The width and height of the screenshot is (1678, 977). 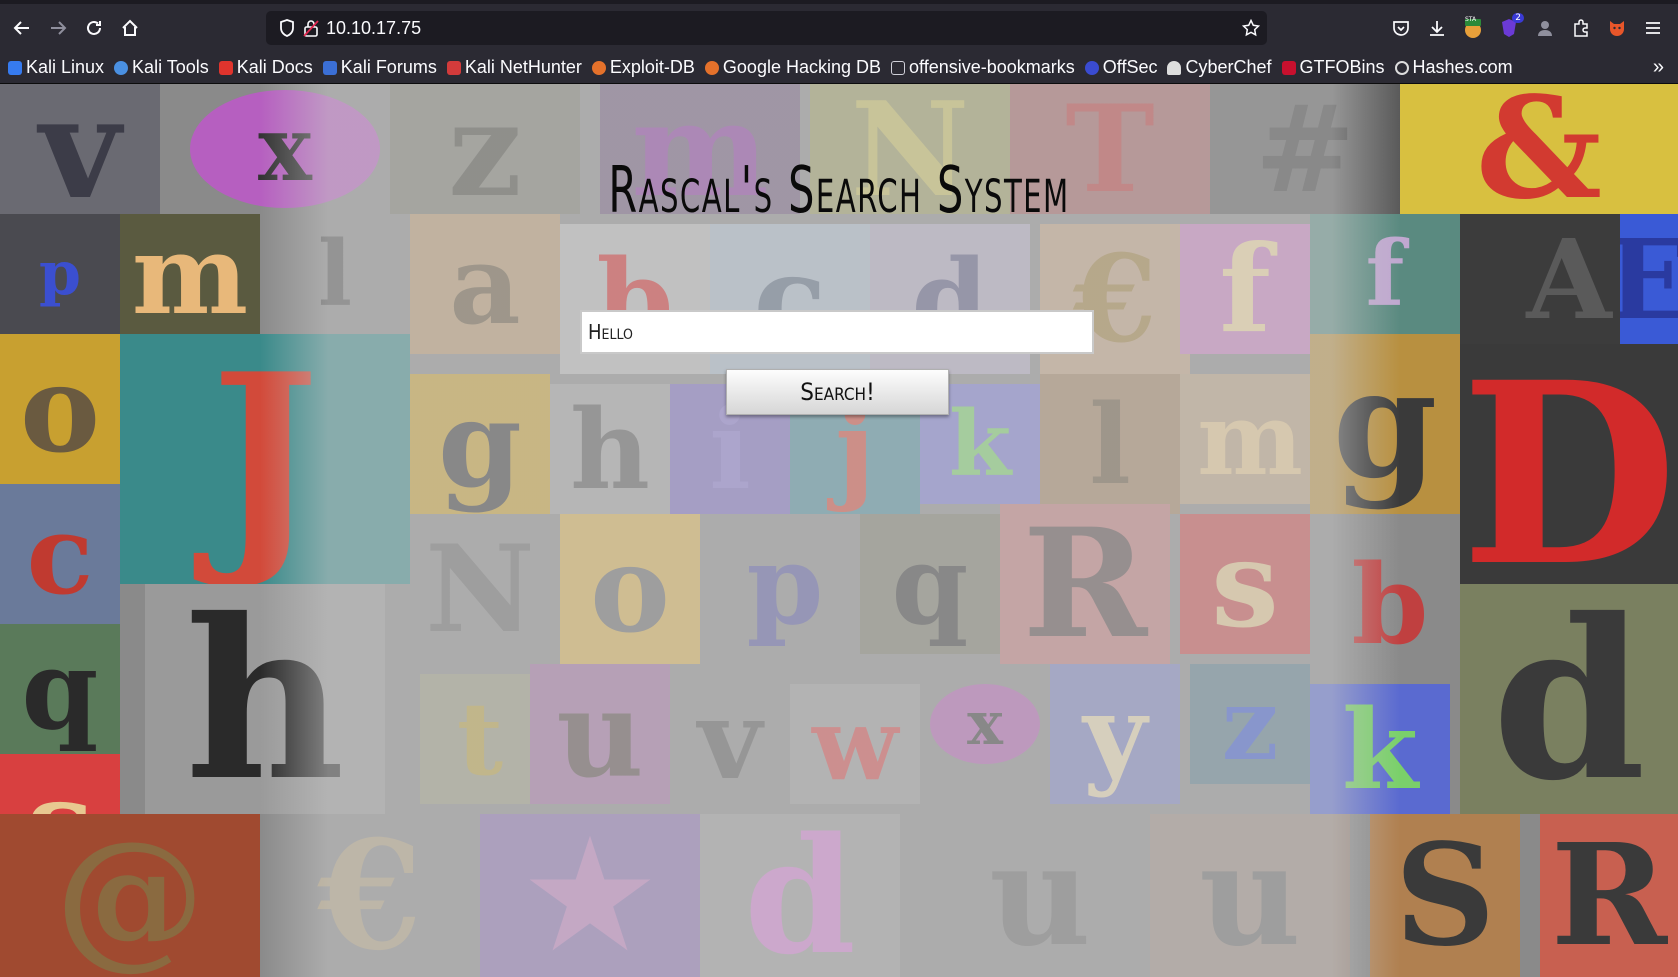 What do you see at coordinates (1333, 67) in the screenshot?
I see `bookmark-gtfobins: GTFOBins` at bounding box center [1333, 67].